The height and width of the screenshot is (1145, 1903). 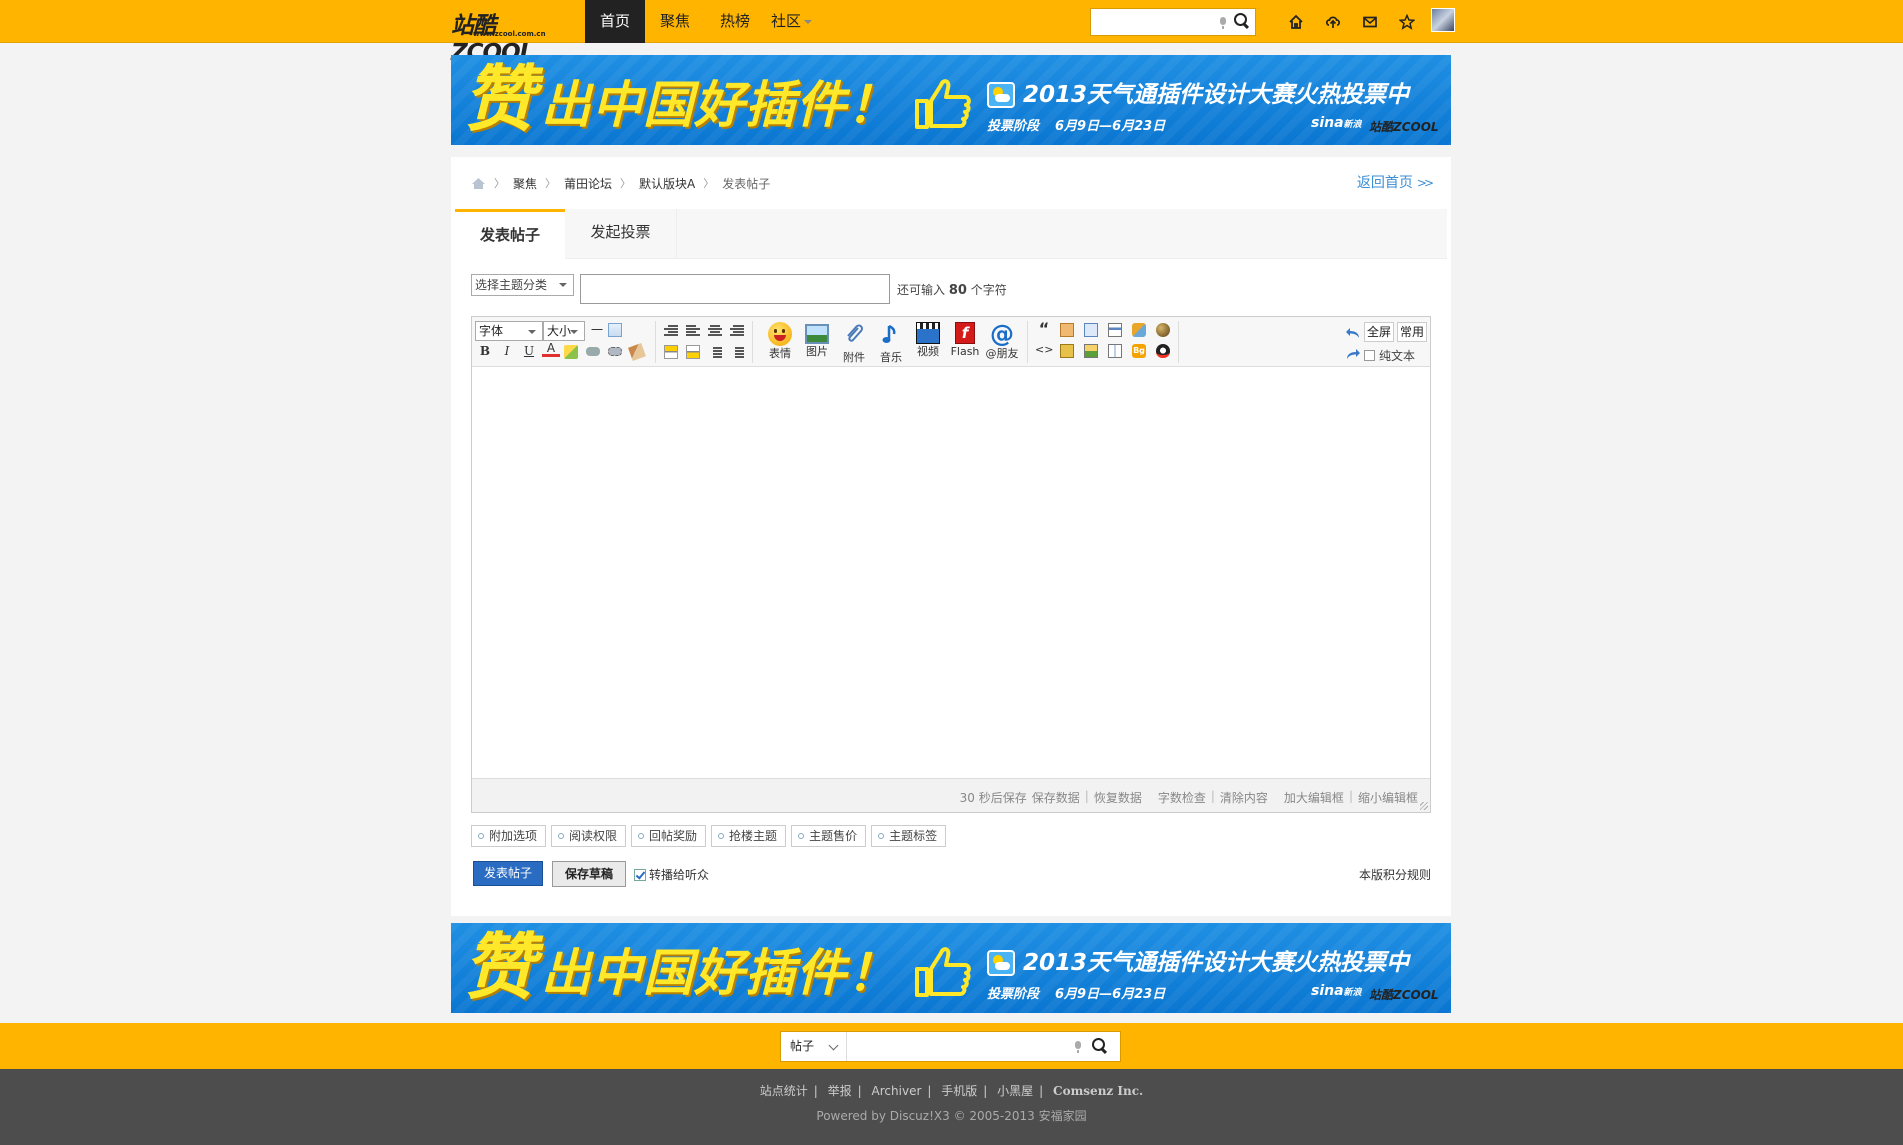 I want to click on image-button: 图片, so click(x=817, y=343).